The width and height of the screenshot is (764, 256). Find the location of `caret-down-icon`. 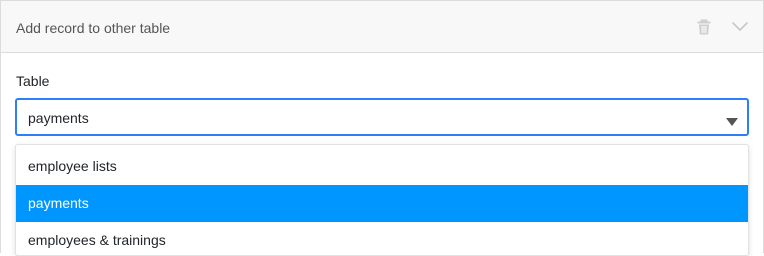

caret-down-icon is located at coordinates (732, 119).